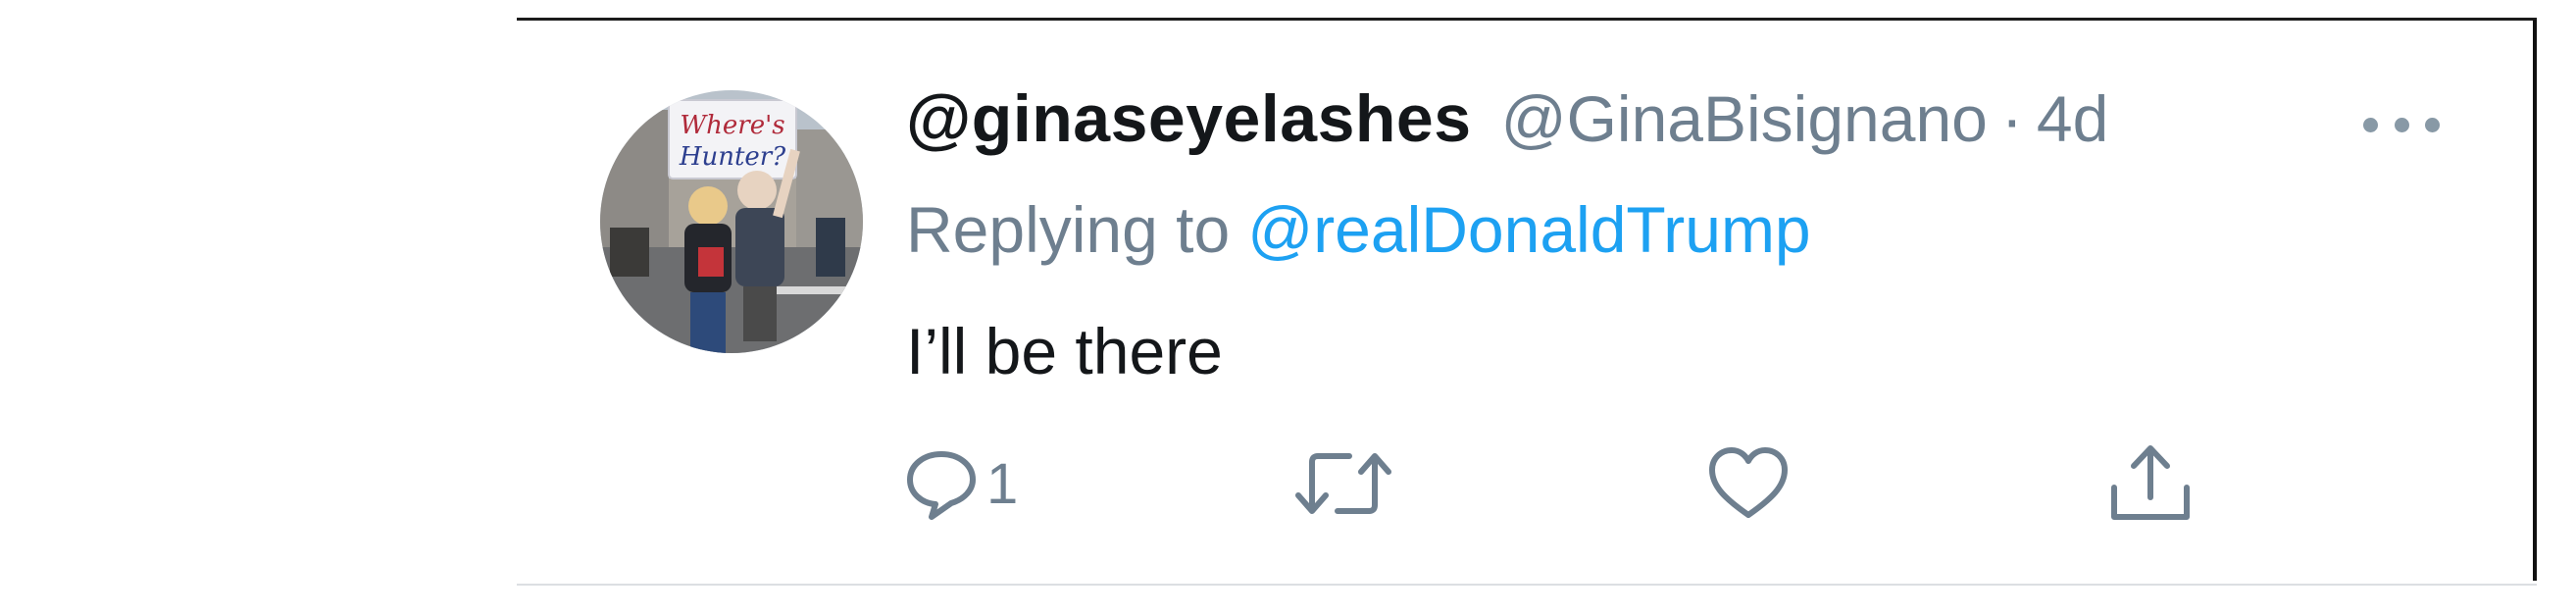  I want to click on heart-icon, so click(1748, 483).